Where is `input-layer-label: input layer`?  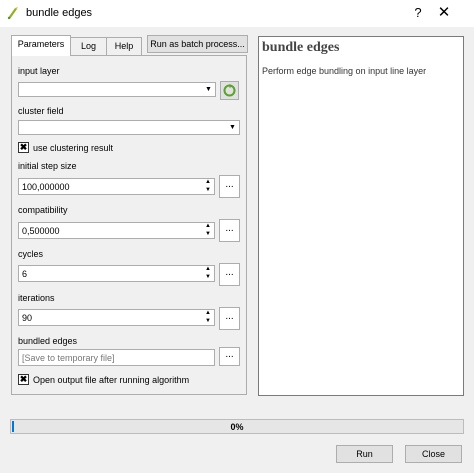 input-layer-label: input layer is located at coordinates (39, 71).